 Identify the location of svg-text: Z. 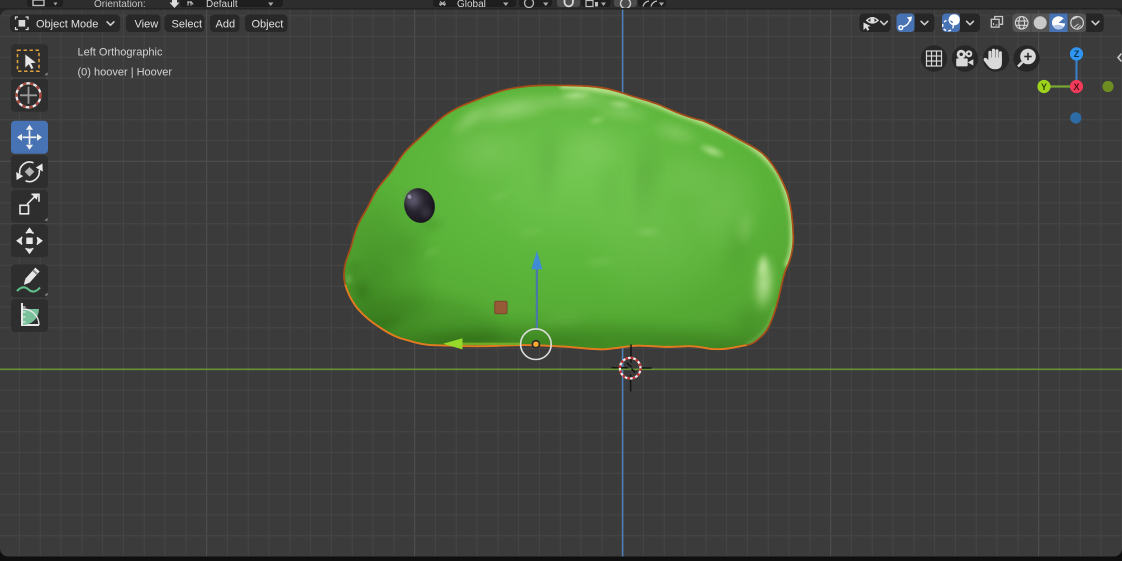
(1077, 54).